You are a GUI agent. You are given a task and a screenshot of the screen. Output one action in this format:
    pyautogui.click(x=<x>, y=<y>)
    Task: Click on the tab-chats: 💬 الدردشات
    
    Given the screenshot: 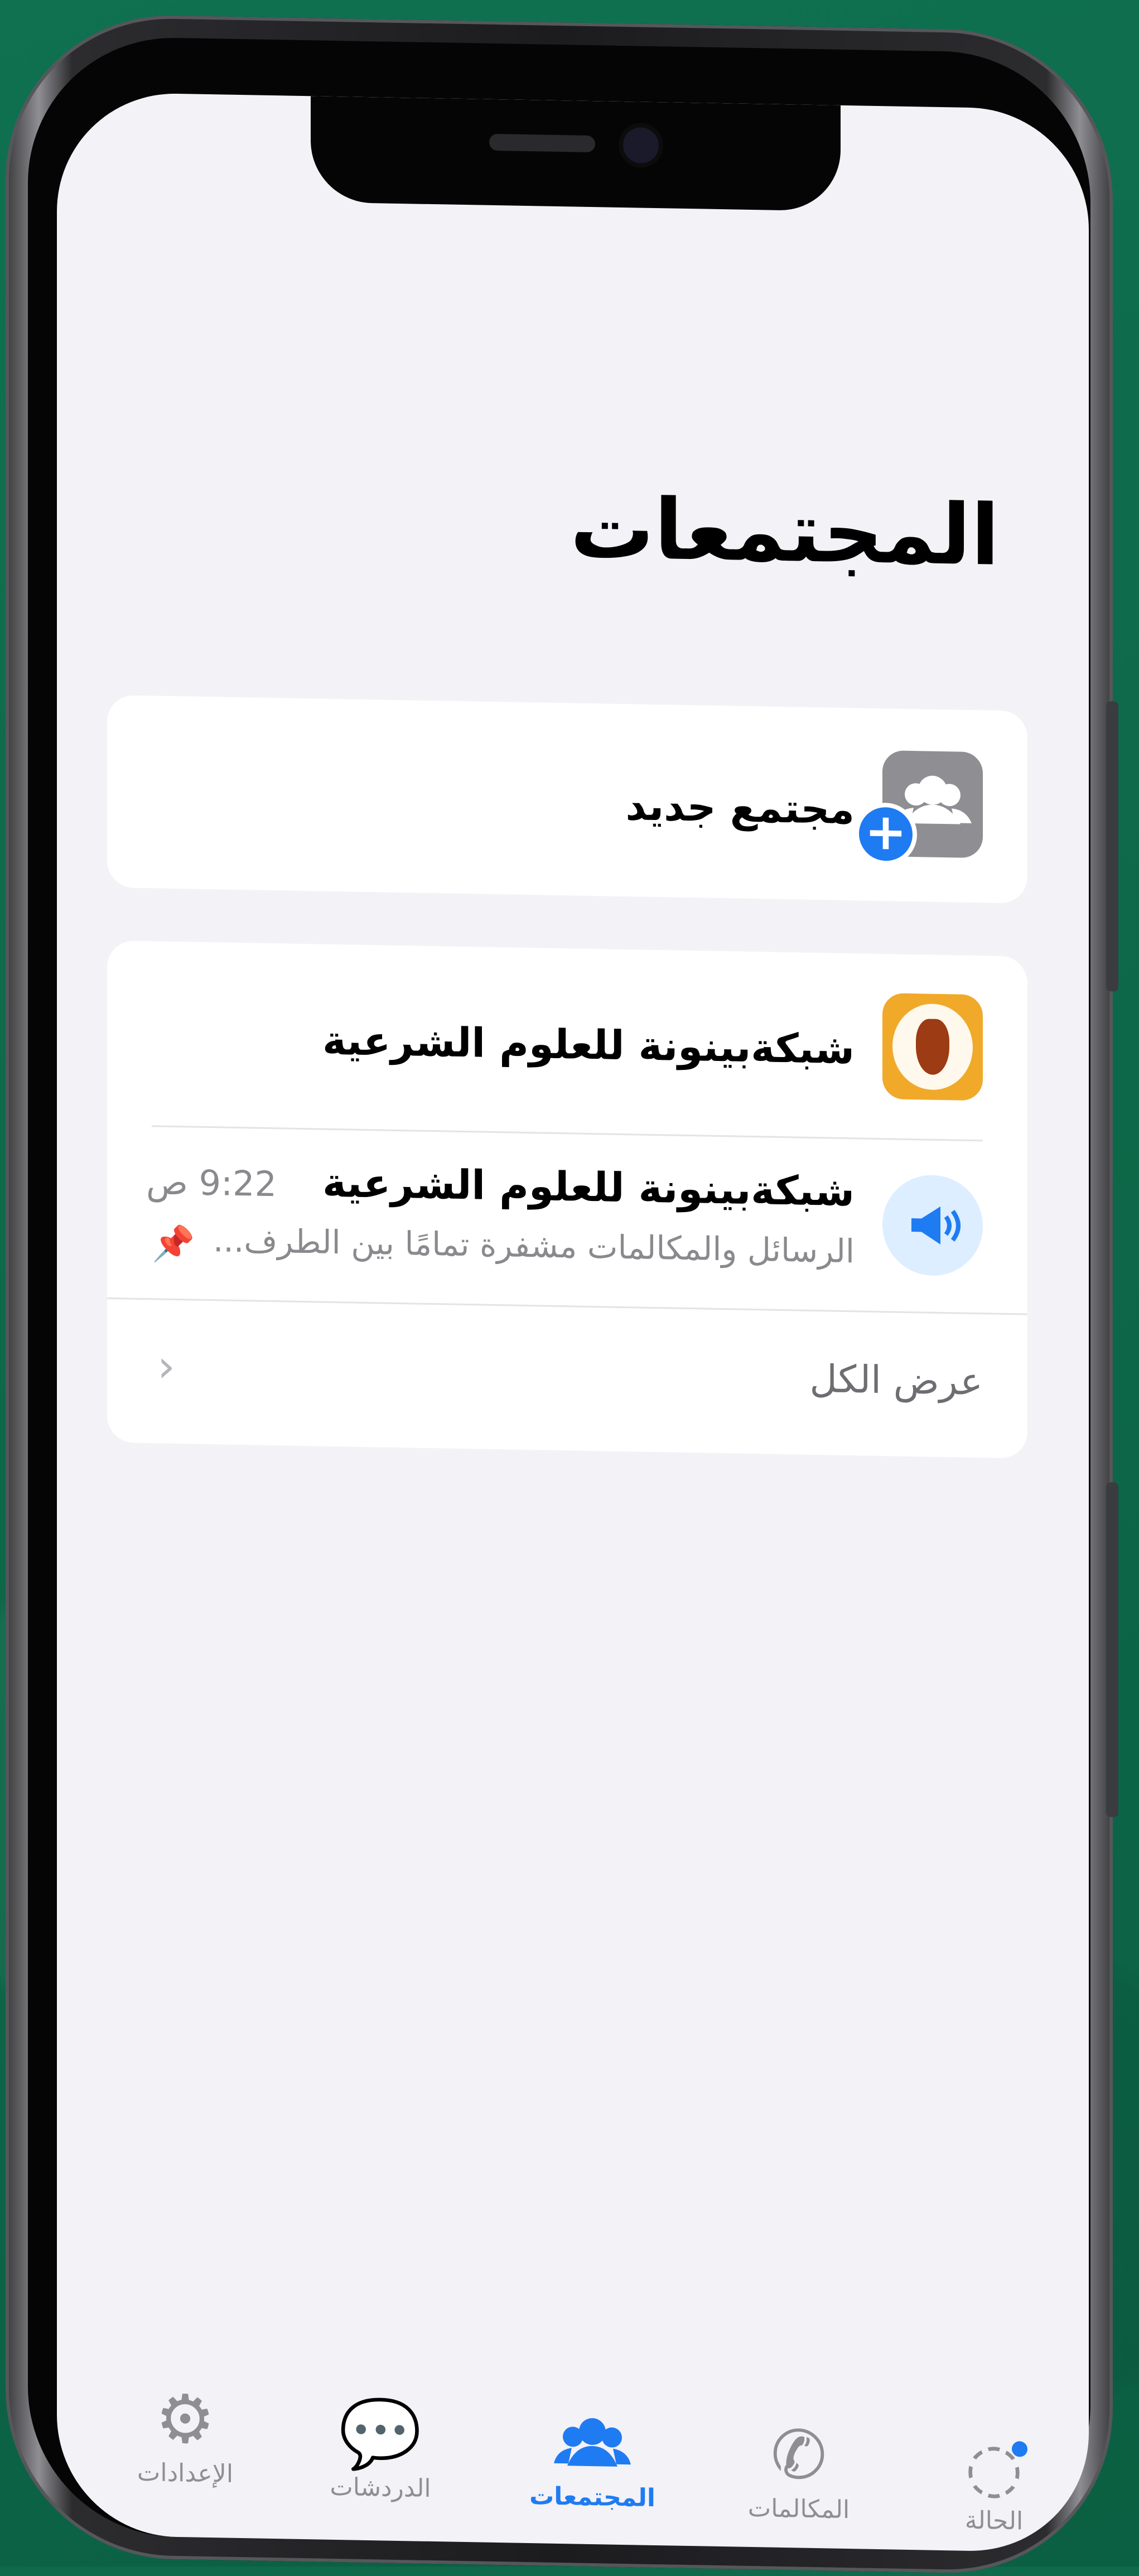 What is the action you would take?
    pyautogui.click(x=380, y=2448)
    